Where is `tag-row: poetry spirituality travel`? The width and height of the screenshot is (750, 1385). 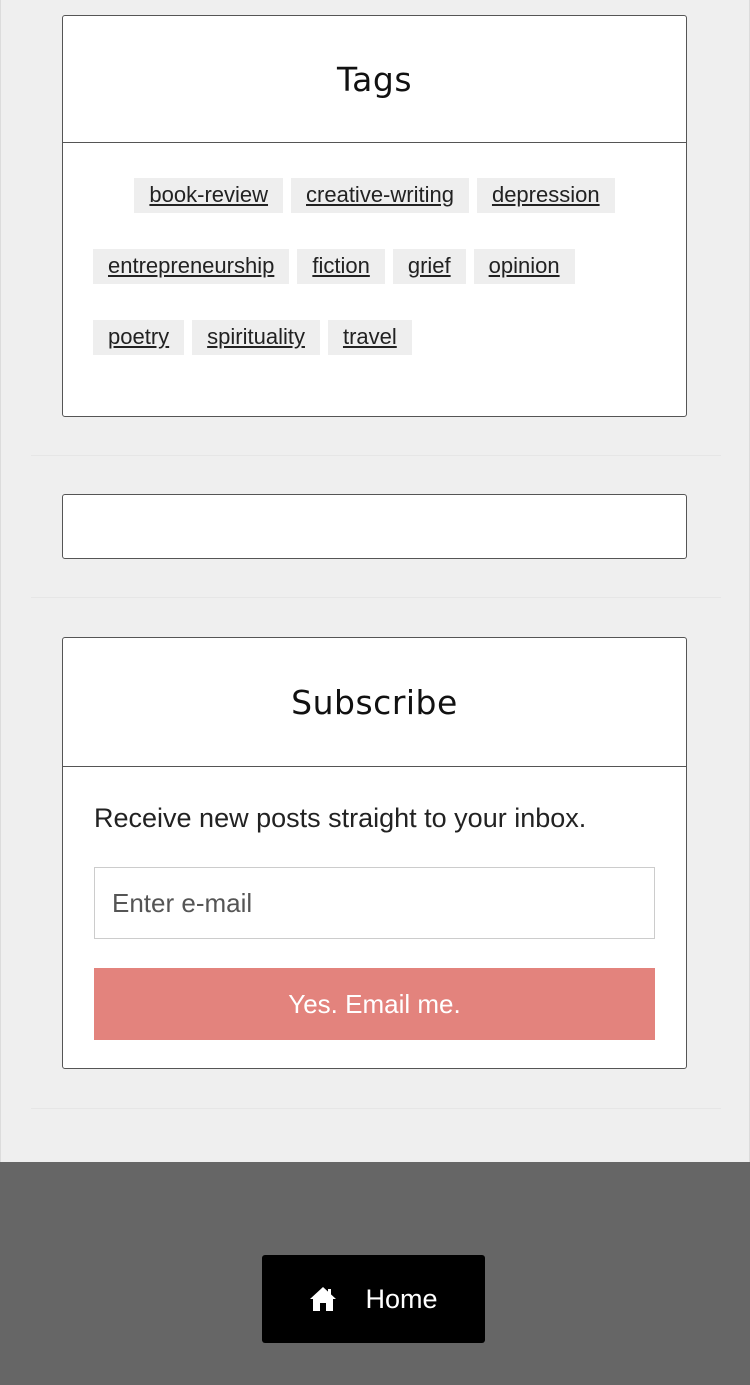
tag-row: poetry spirituality travel is located at coordinates (374, 337).